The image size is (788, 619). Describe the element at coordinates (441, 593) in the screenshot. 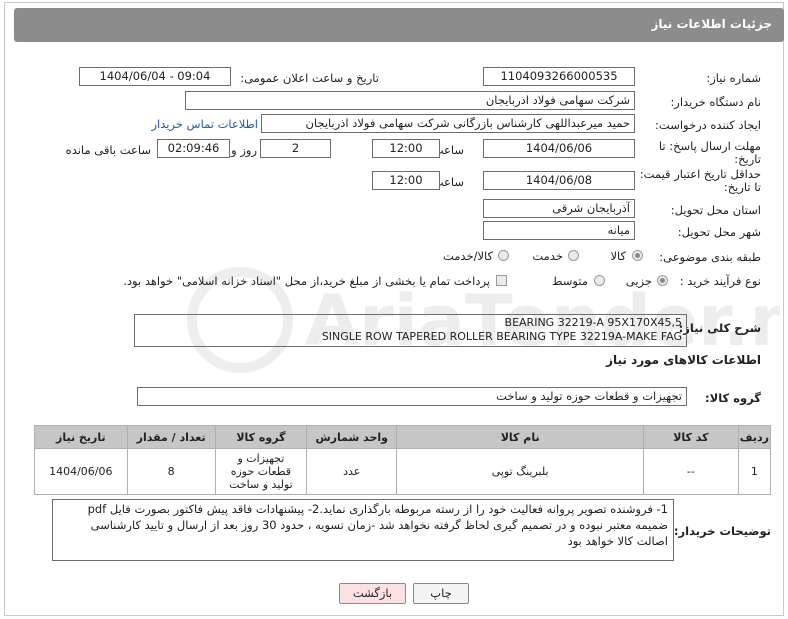

I see `print-button: چاپ` at that location.